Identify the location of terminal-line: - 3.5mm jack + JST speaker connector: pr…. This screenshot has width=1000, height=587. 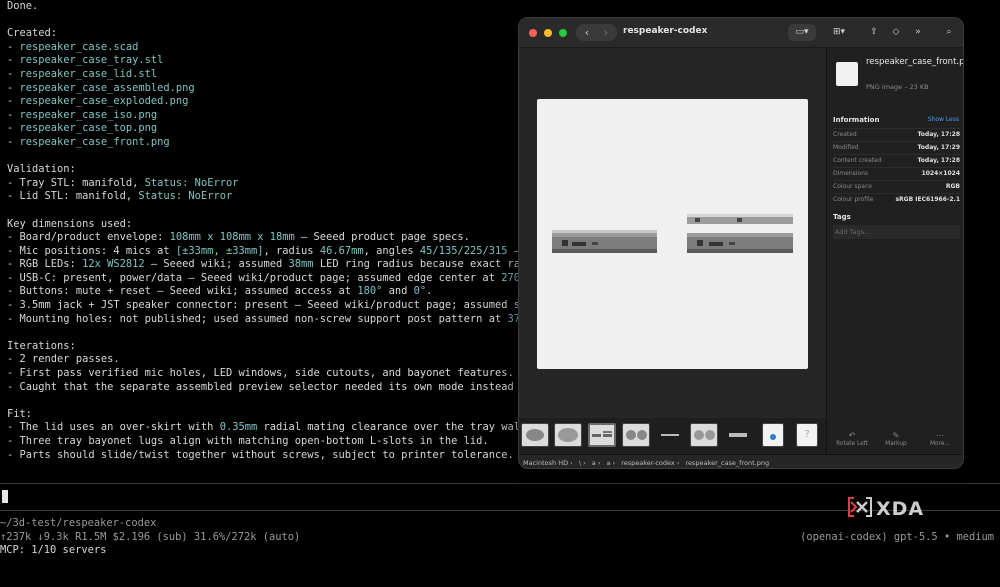
(285, 306).